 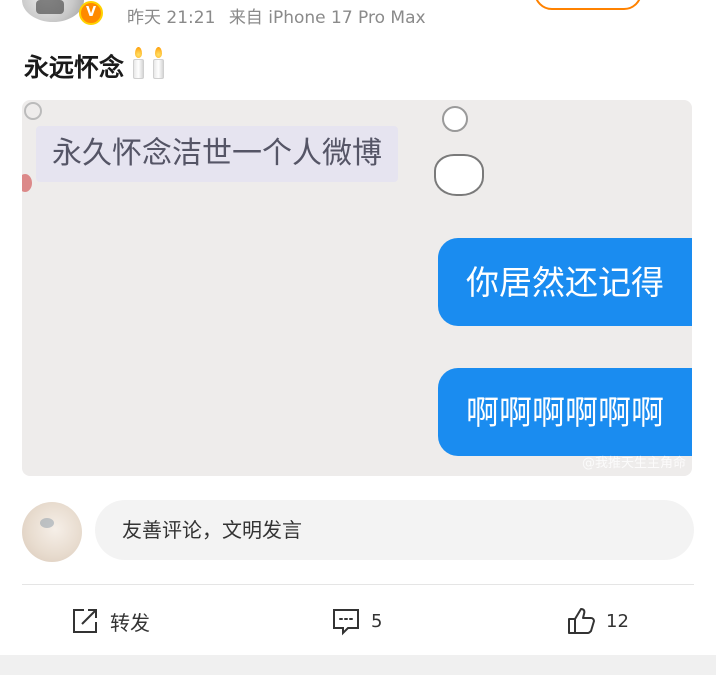 What do you see at coordinates (74, 67) in the screenshot?
I see `post-text: 永远怀念` at bounding box center [74, 67].